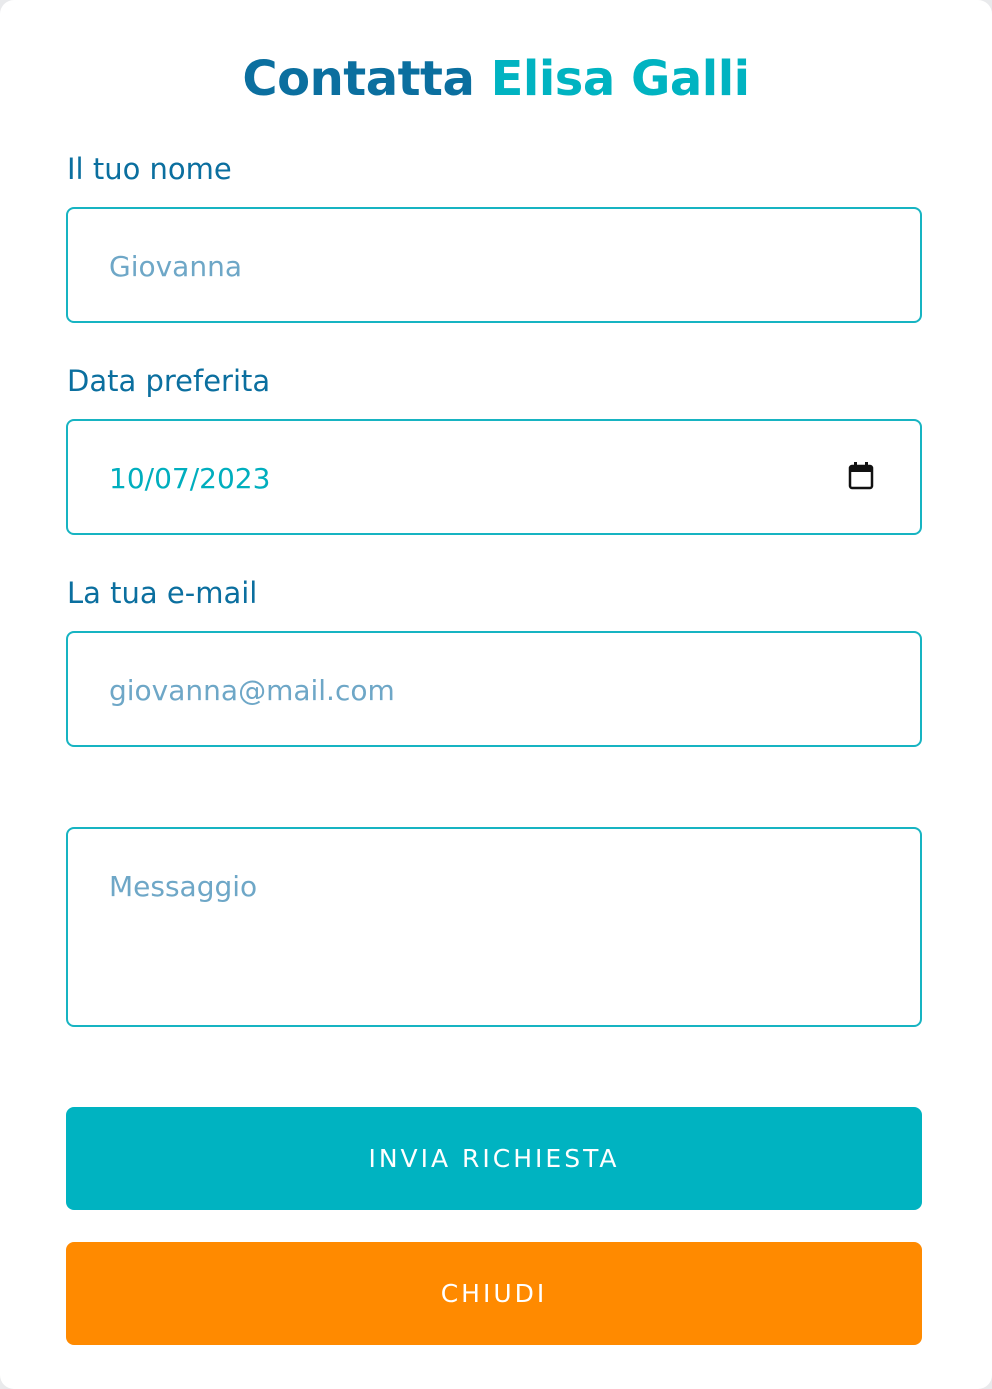 This screenshot has width=992, height=1389. What do you see at coordinates (494, 689) in the screenshot?
I see `email-input: giovanna@mail.com` at bounding box center [494, 689].